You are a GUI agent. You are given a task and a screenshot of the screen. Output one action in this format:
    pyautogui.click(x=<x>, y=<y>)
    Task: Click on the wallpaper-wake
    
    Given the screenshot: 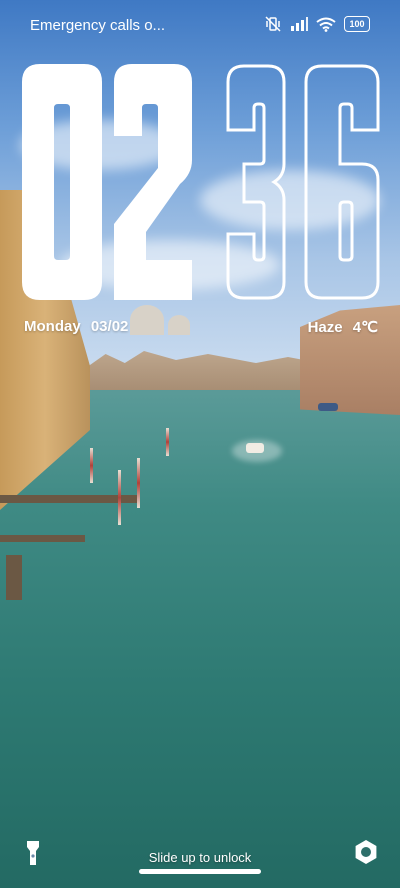 What is the action you would take?
    pyautogui.click(x=257, y=451)
    